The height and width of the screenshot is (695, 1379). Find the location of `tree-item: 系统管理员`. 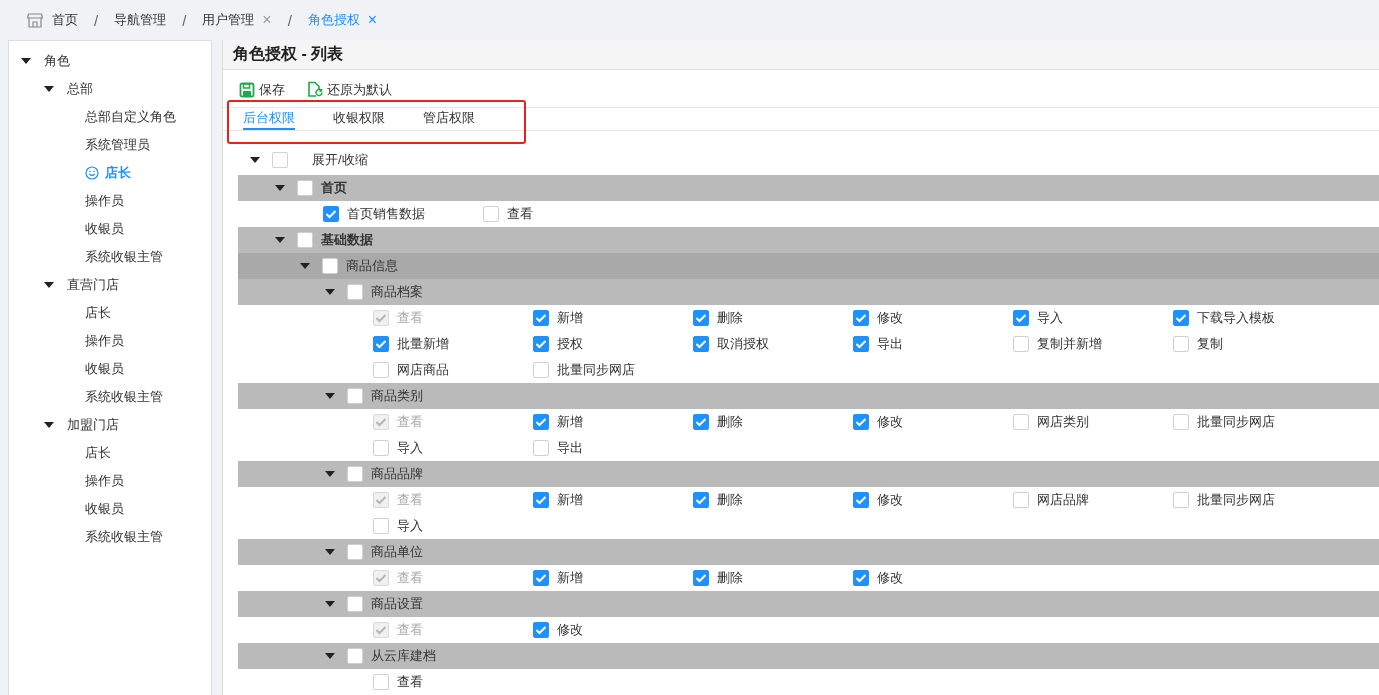

tree-item: 系统管理员 is located at coordinates (117, 145).